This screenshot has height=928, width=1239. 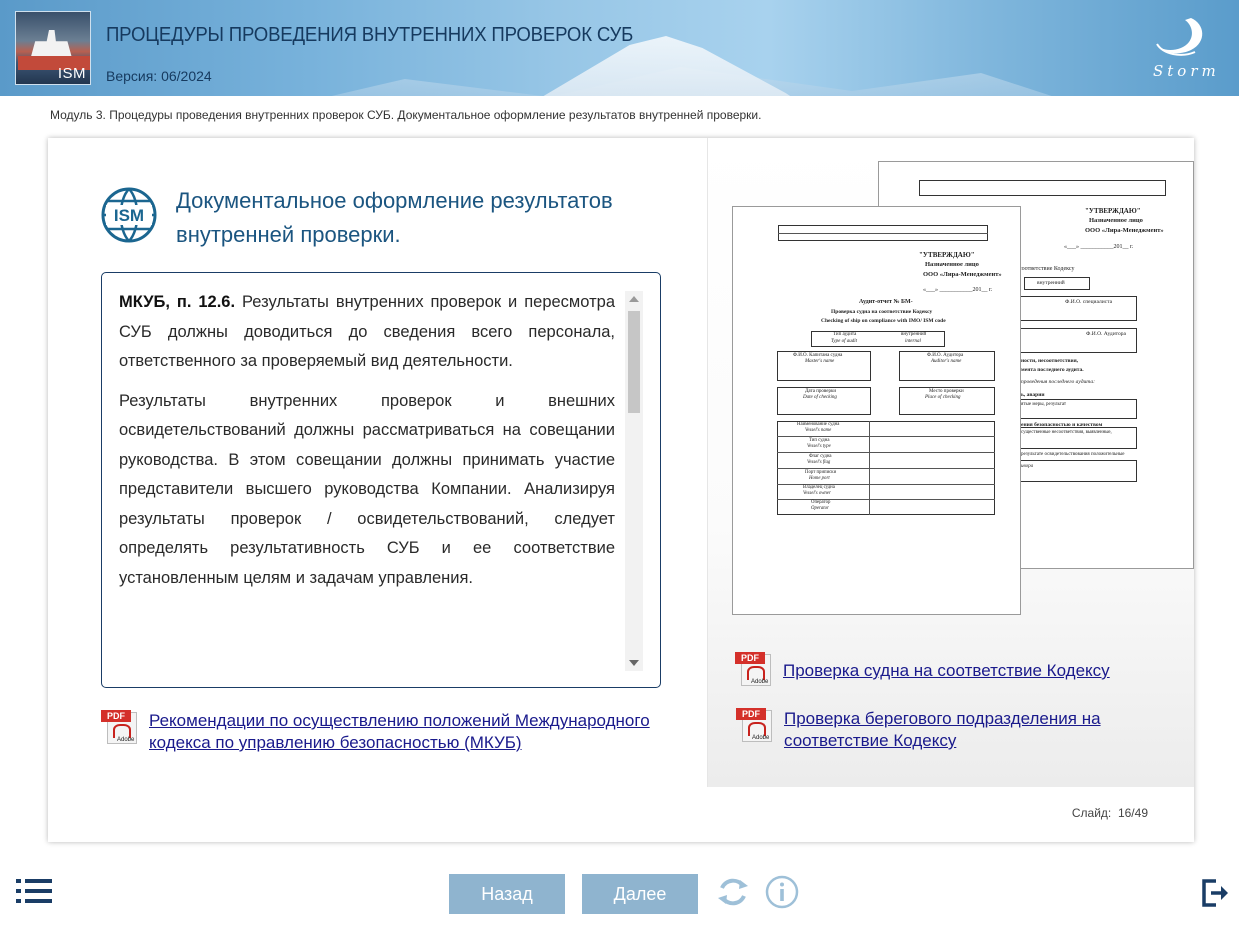 What do you see at coordinates (640, 894) in the screenshot?
I see `next-button: Далее` at bounding box center [640, 894].